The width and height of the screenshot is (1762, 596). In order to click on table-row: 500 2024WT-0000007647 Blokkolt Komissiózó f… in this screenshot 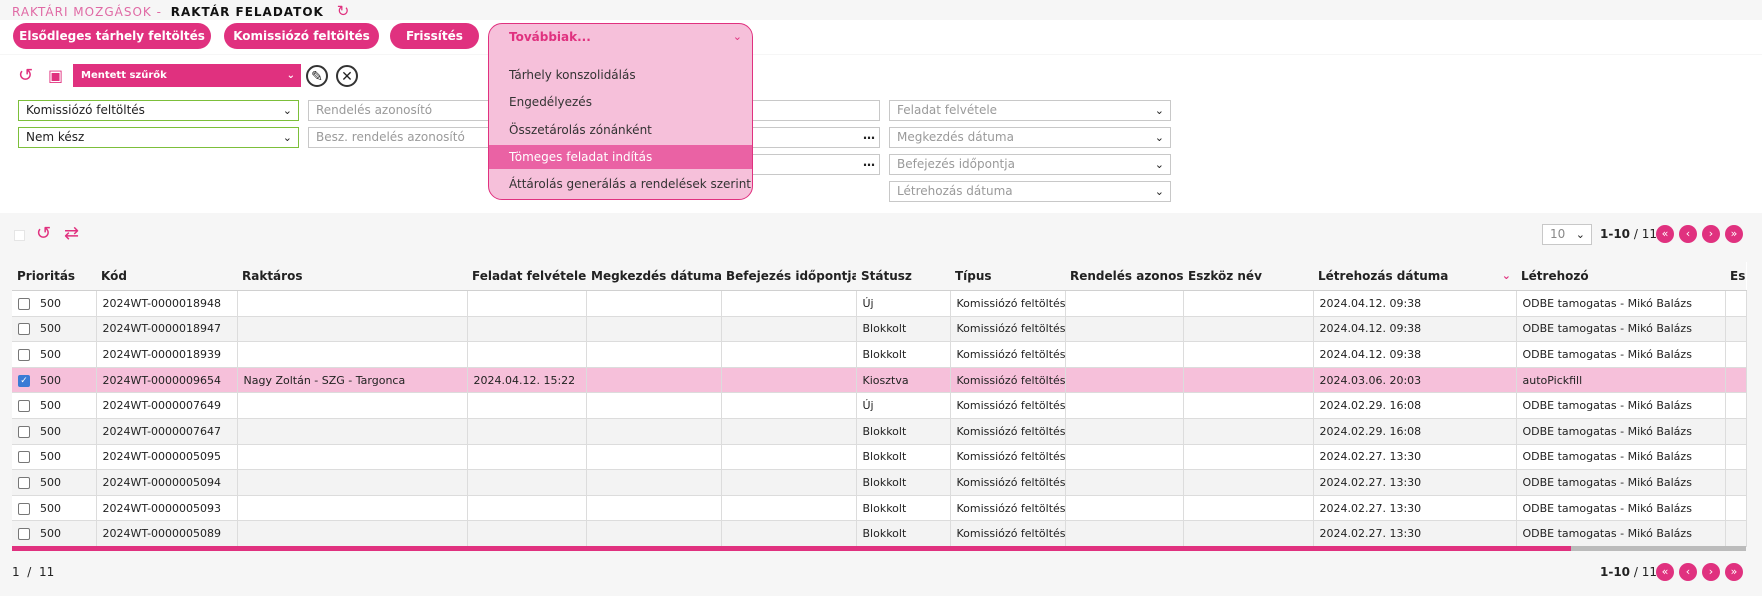, I will do `click(879, 431)`.